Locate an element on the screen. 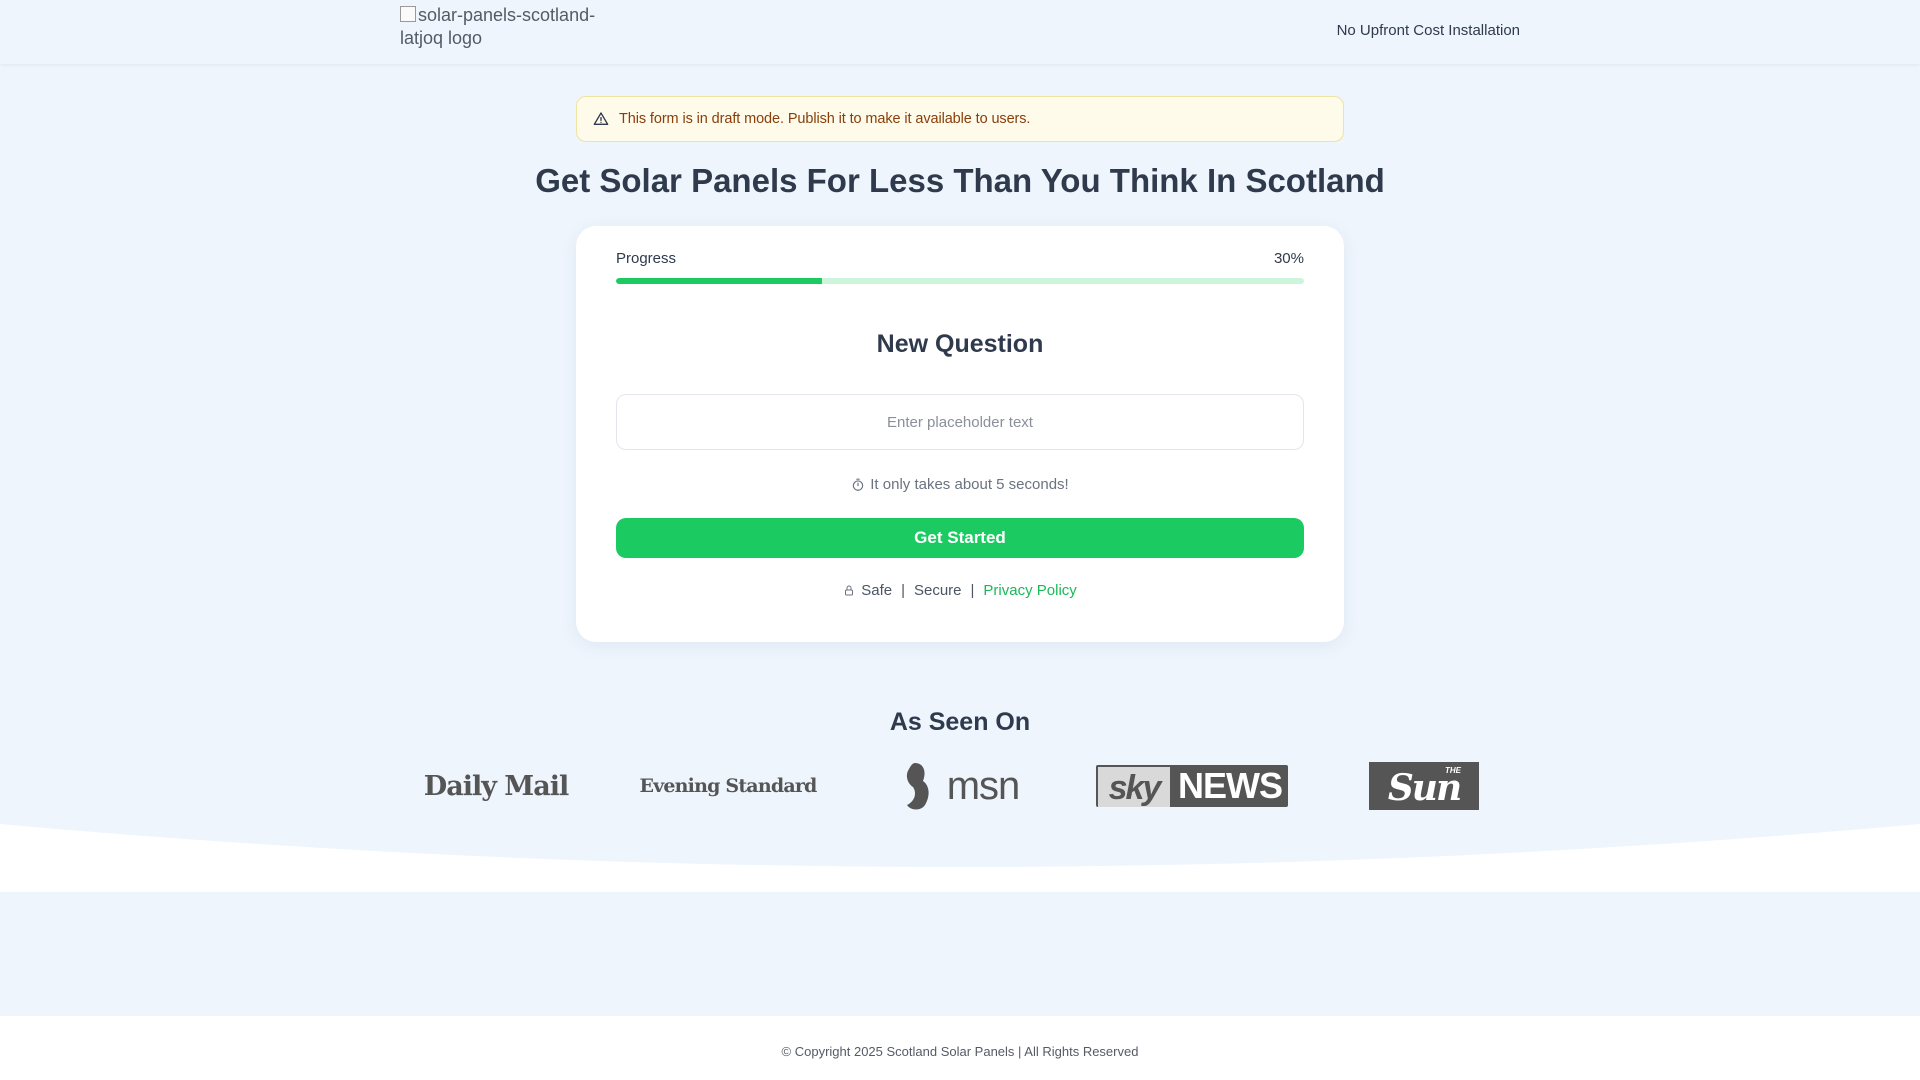  sky-news-logo: sky NEWS is located at coordinates (1192, 786).